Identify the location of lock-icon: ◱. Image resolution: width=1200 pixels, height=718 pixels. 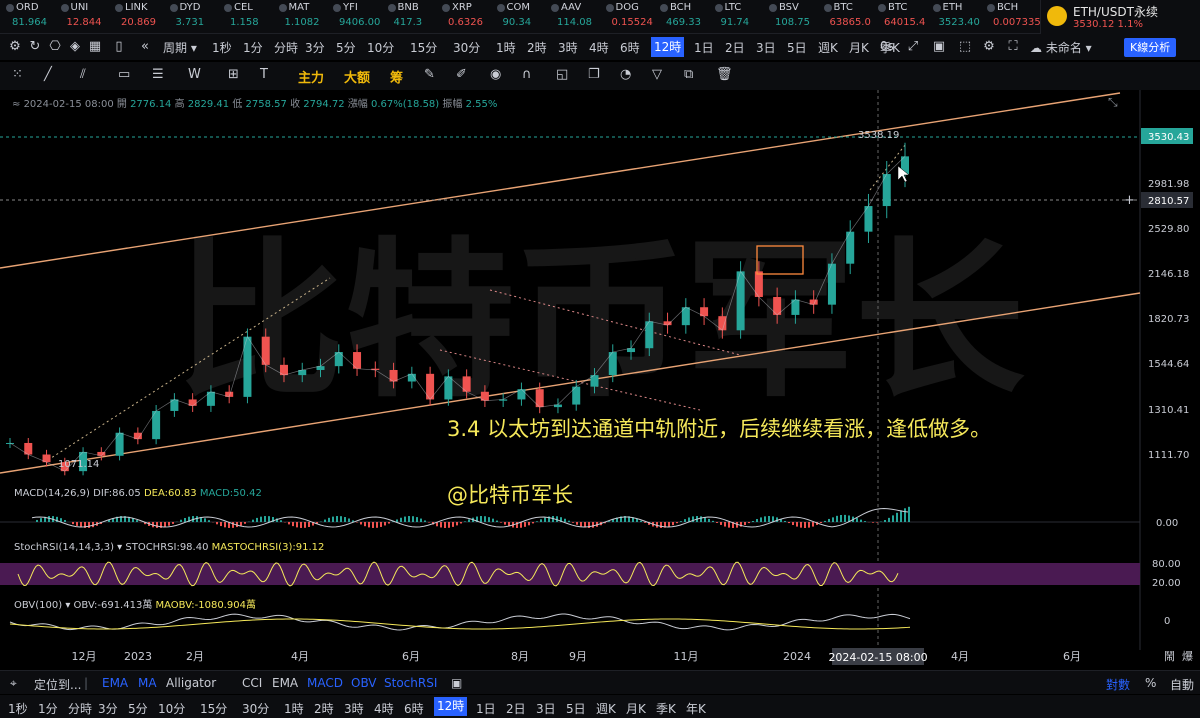
(562, 74).